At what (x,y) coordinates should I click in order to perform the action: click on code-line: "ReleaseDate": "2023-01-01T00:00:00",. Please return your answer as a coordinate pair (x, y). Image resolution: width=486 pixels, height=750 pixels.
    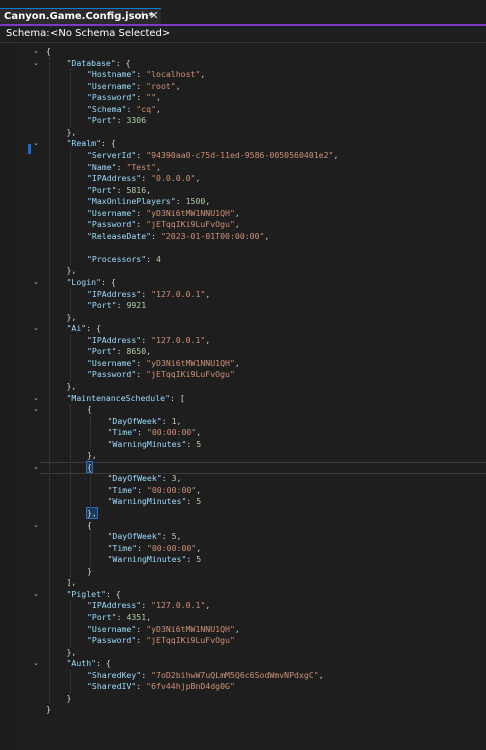
    Looking at the image, I should click on (243, 236).